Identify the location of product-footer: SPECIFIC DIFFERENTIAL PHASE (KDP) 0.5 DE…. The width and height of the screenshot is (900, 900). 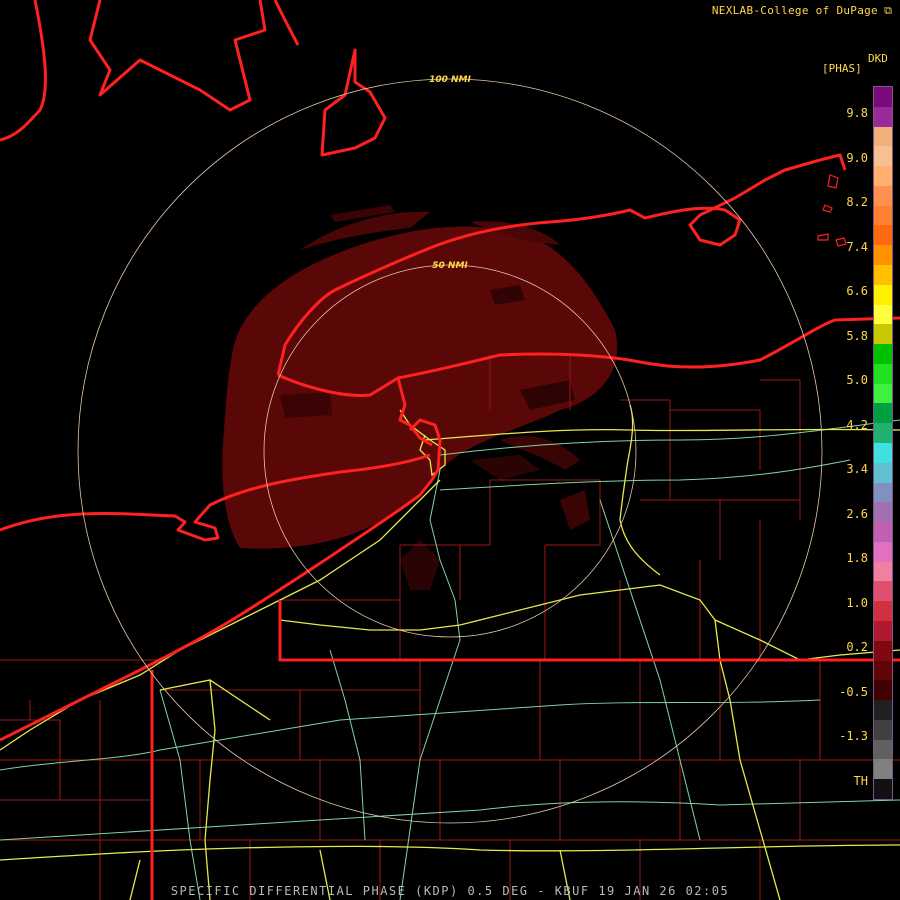
(450, 891).